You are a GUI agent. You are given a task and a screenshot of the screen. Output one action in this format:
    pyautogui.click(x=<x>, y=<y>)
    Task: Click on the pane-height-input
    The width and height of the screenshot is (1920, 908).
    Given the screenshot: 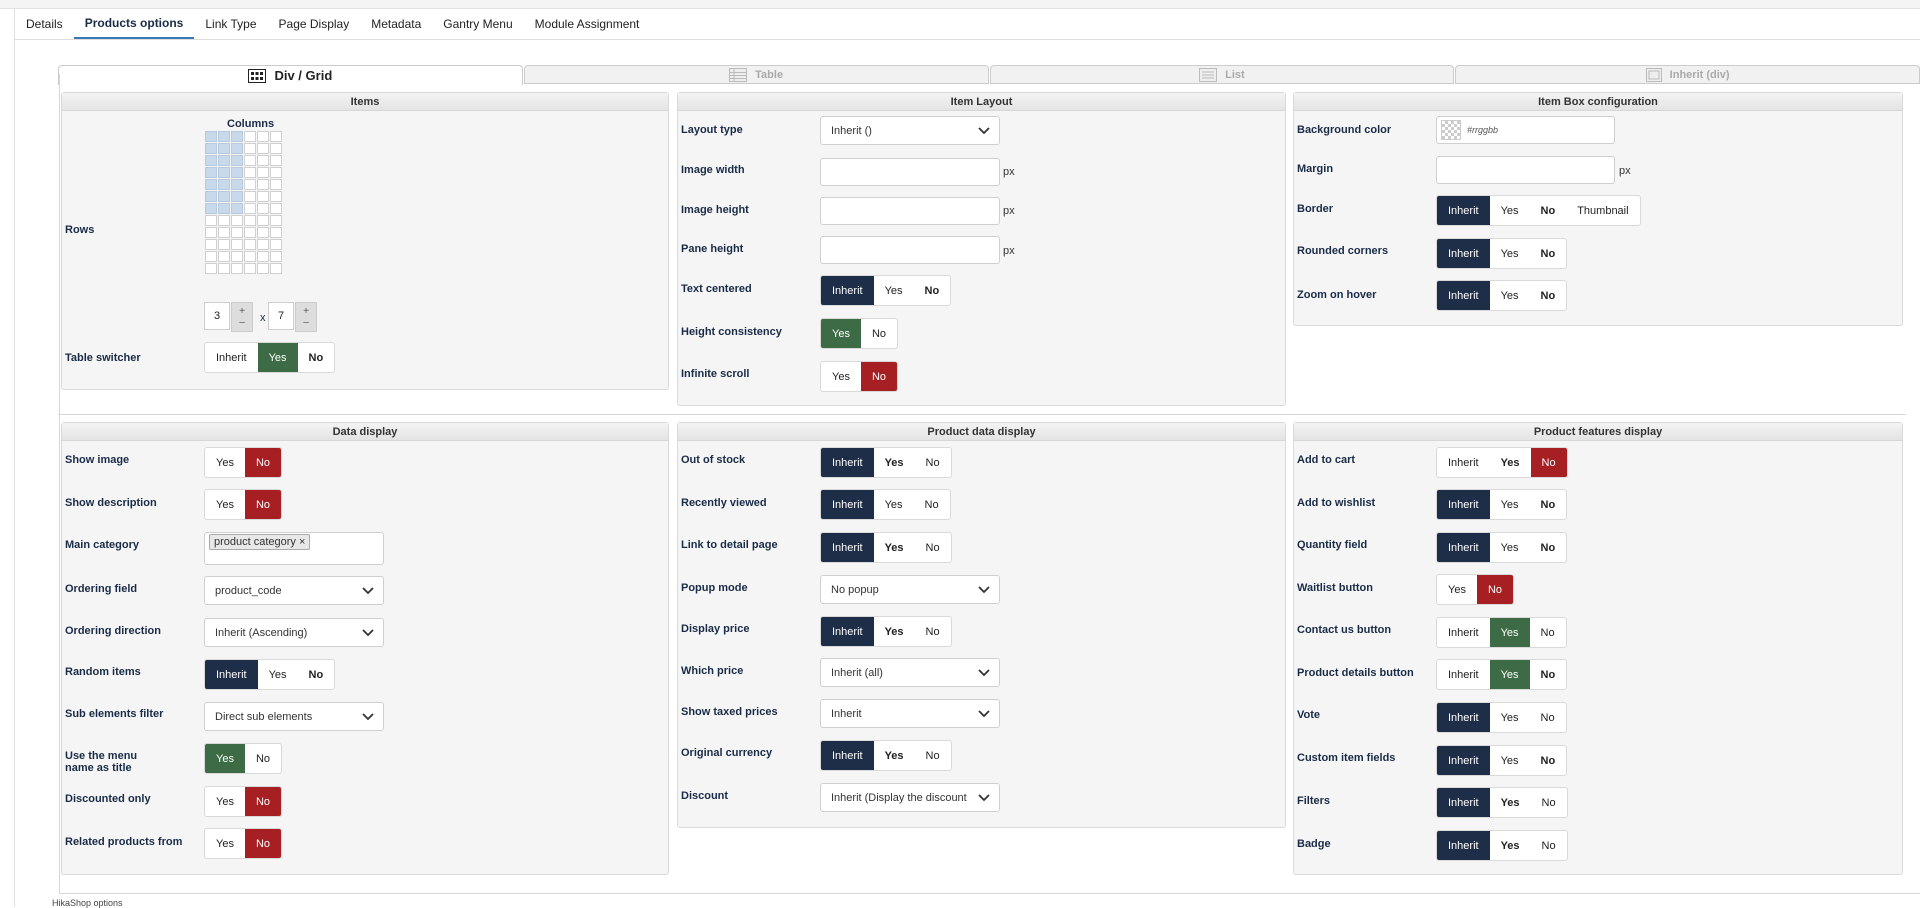 What is the action you would take?
    pyautogui.click(x=910, y=250)
    